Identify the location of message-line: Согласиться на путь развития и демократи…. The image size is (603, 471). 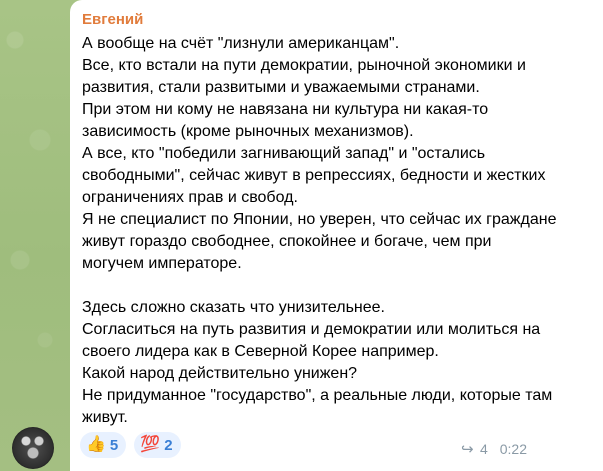
(311, 329).